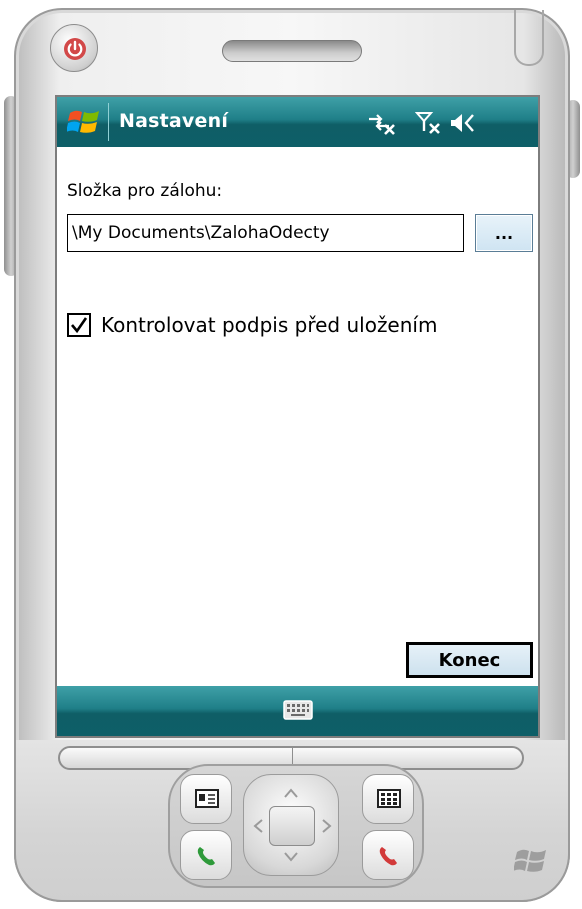 This screenshot has width=582, height=909. I want to click on close-button: Konec, so click(469, 660).